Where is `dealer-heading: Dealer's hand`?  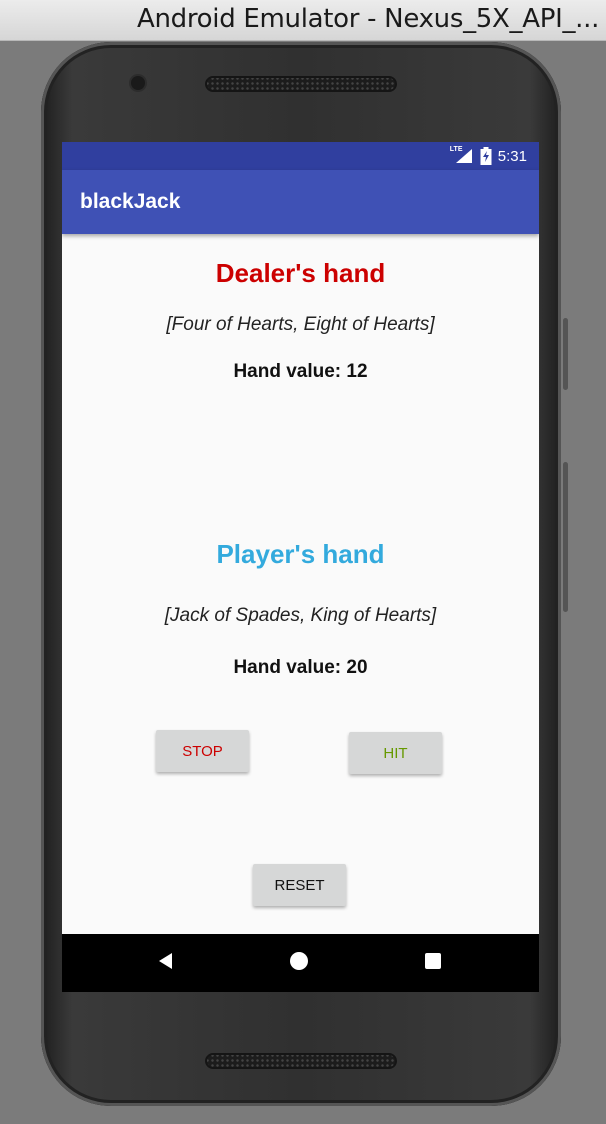 dealer-heading: Dealer's hand is located at coordinates (300, 273).